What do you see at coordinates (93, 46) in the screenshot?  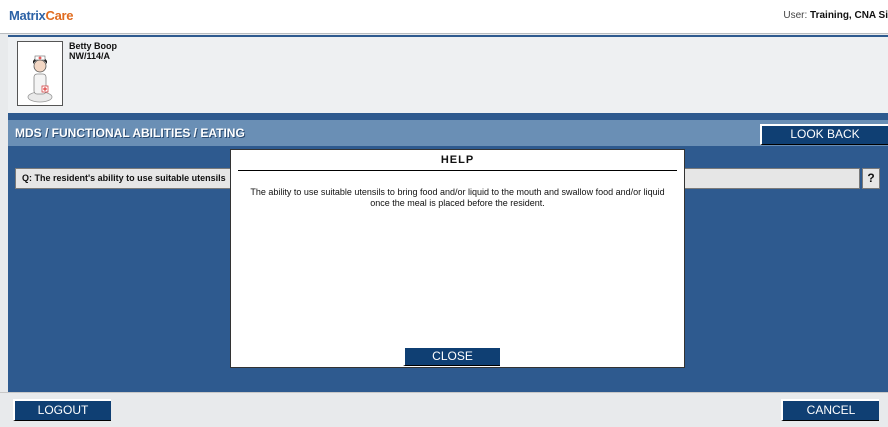 I see `resident-name: Betty Boop` at bounding box center [93, 46].